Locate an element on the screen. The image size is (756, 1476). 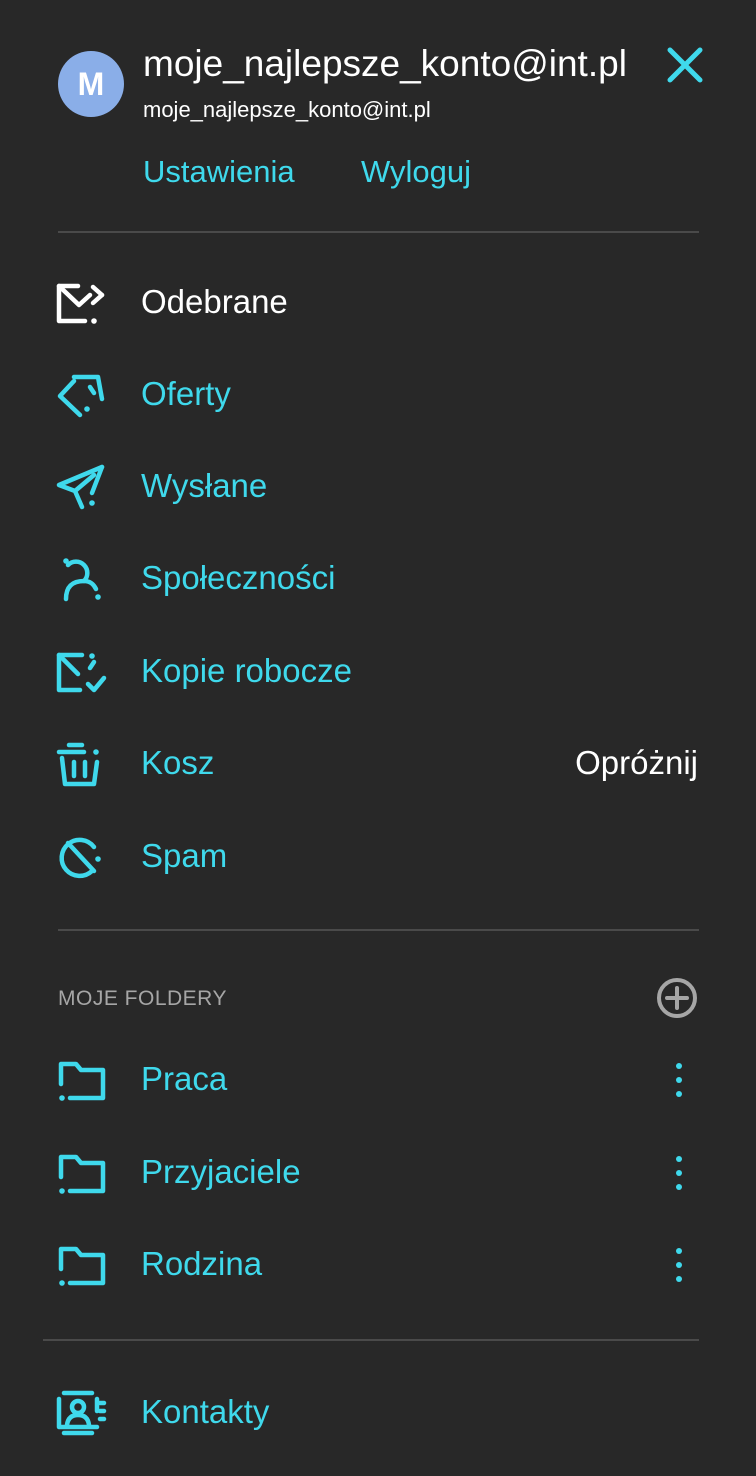
empty-trash-button: Opróżnij is located at coordinates (636, 763).